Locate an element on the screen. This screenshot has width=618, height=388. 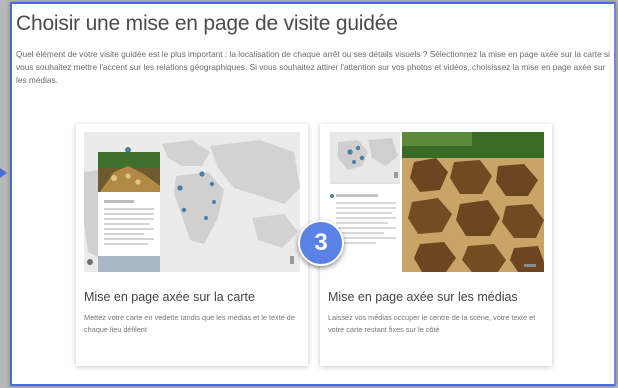
callout-arrow is located at coordinates (3, 173).